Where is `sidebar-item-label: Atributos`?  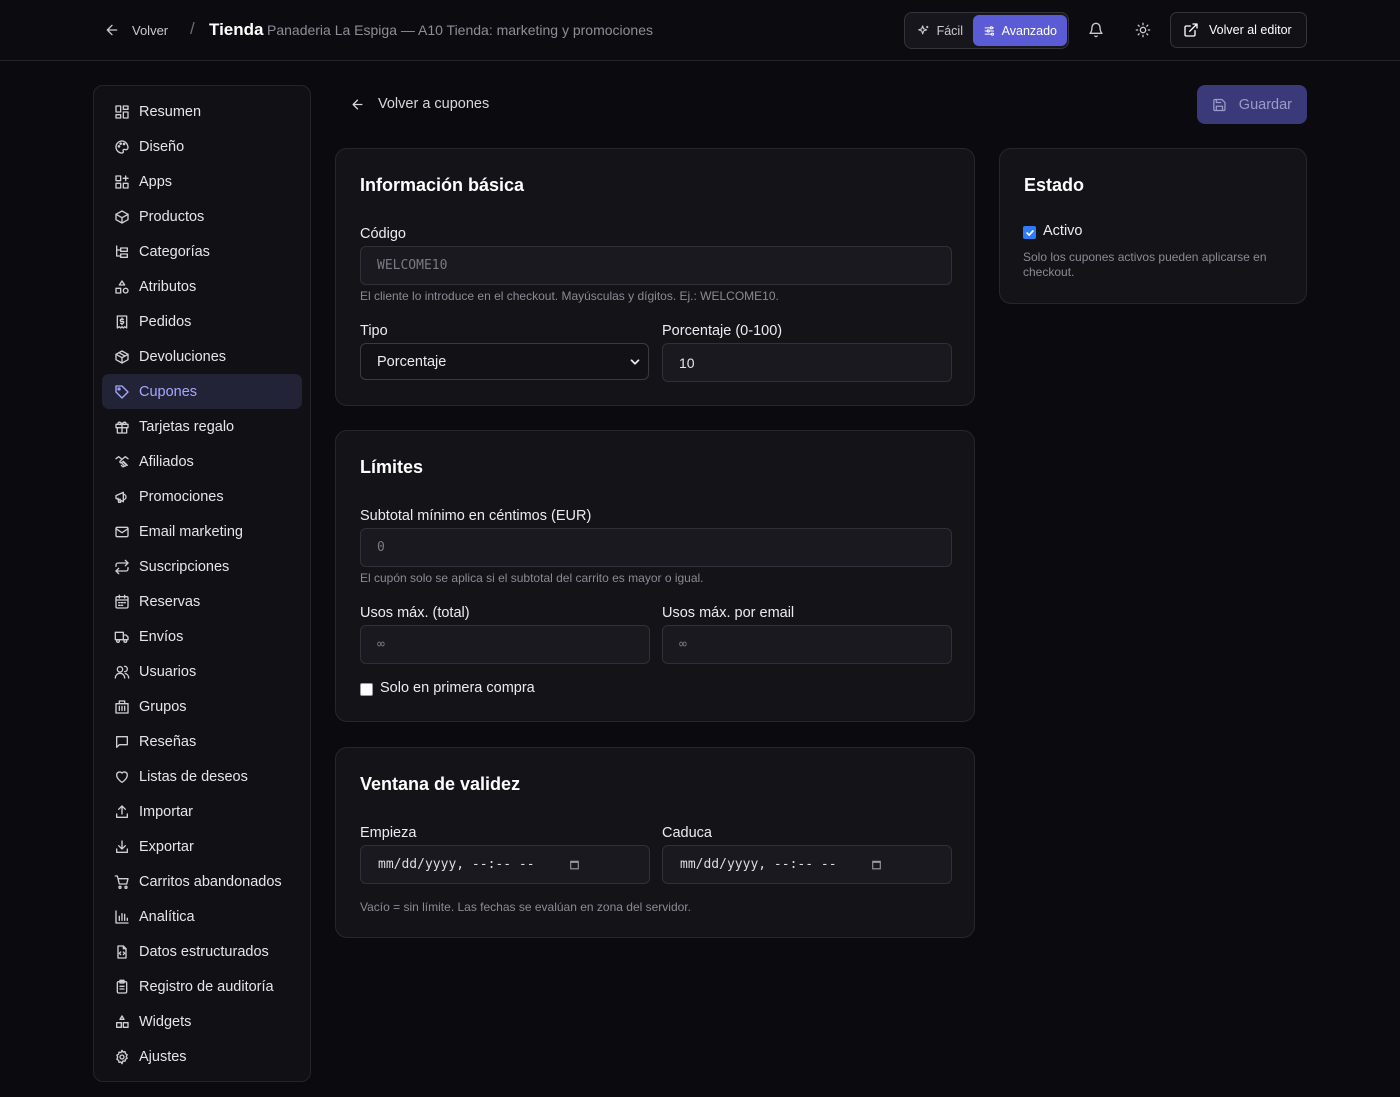 sidebar-item-label: Atributos is located at coordinates (168, 286).